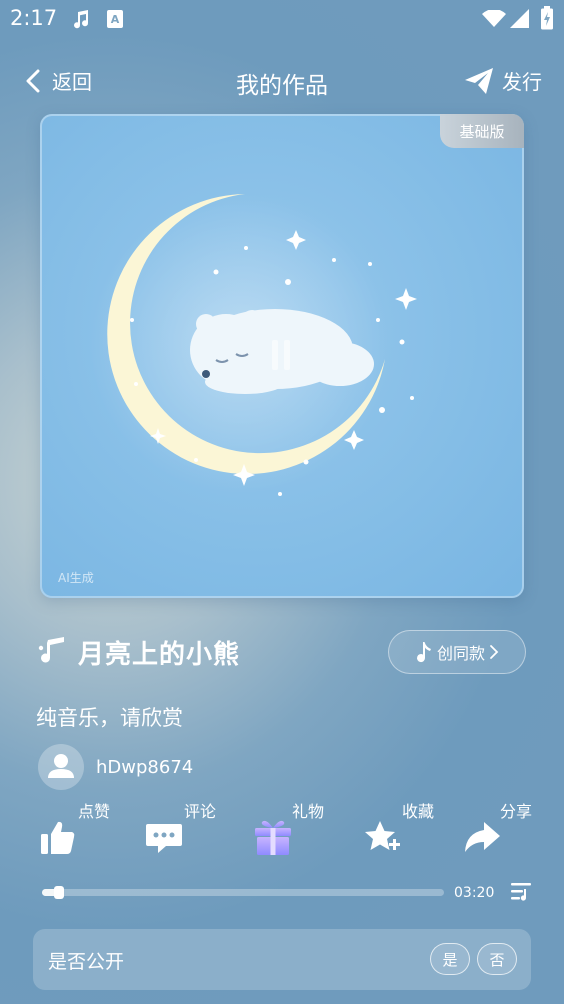  I want to click on song-description: 纯音乐，请欣赏, so click(109, 718).